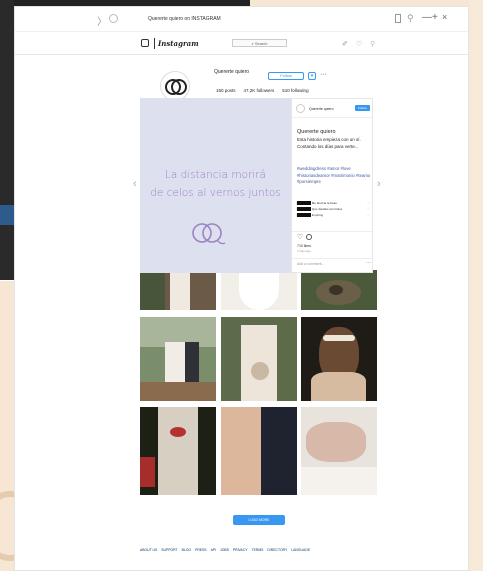 The image size is (483, 571). Describe the element at coordinates (345, 44) in the screenshot. I see `compass-icon: ✐` at that location.